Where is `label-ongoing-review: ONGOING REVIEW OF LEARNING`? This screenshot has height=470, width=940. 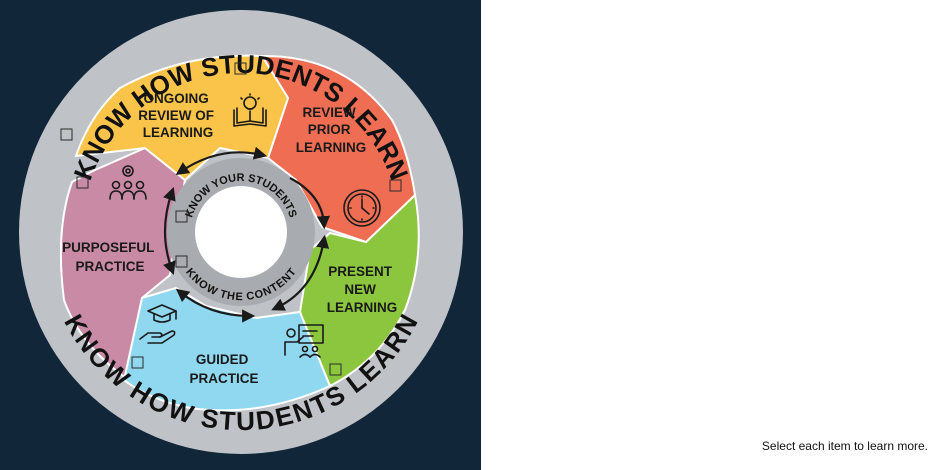
label-ongoing-review: ONGOING REVIEW OF LEARNING is located at coordinates (178, 115).